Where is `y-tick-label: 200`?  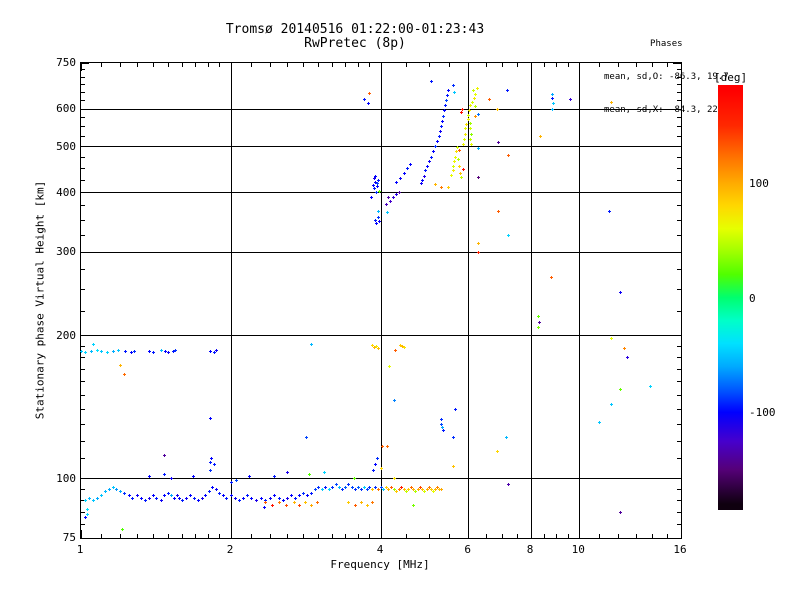
y-tick-label: 200 is located at coordinates (66, 335).